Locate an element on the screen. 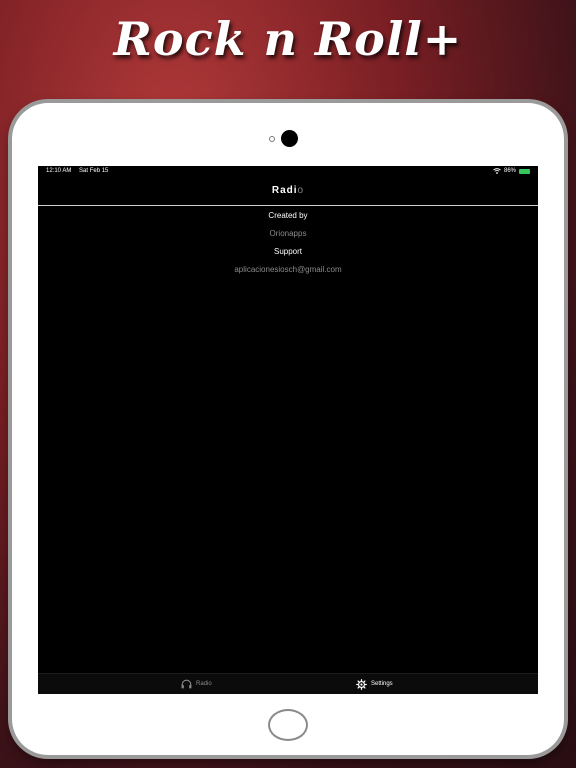 The image size is (576, 768). created-by-label: Created by is located at coordinates (288, 215).